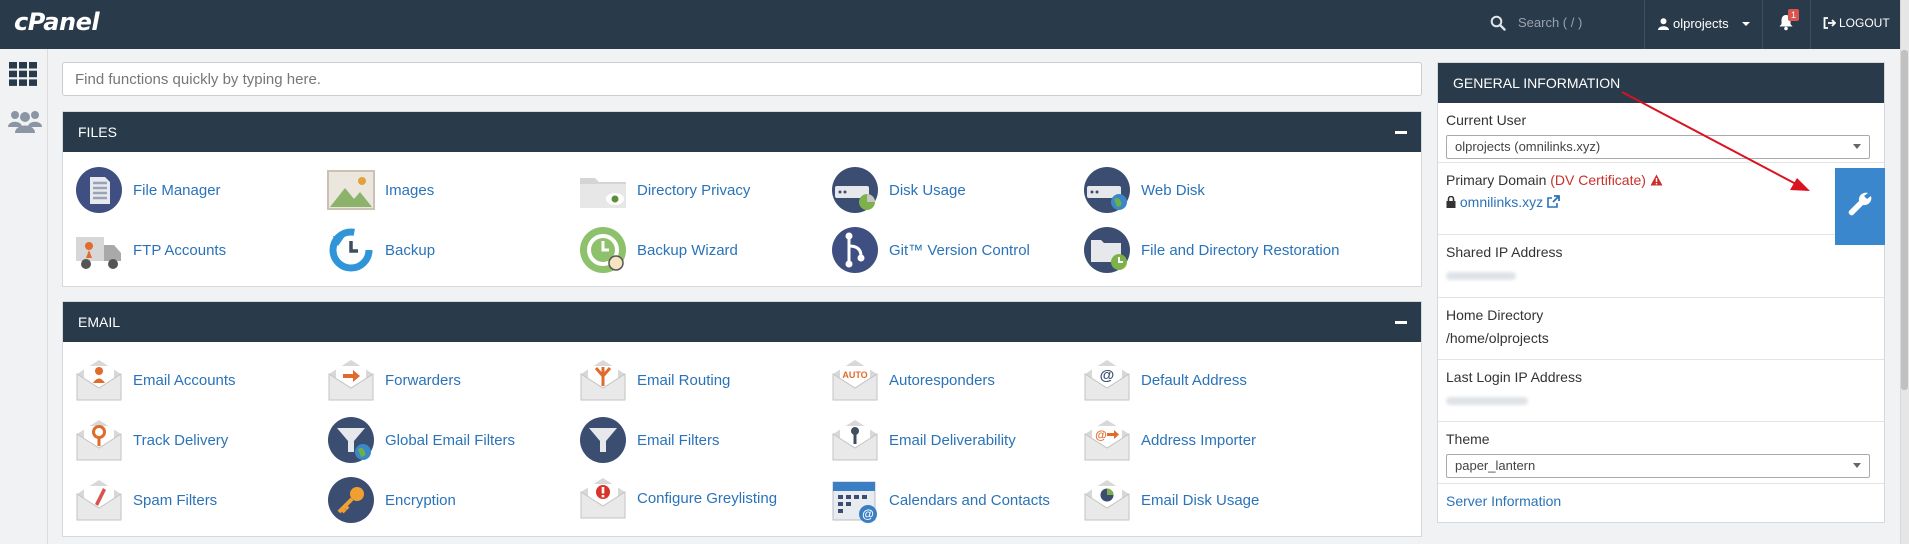 The image size is (1909, 544). Describe the element at coordinates (1715, 141) in the screenshot. I see `annotation-arrow` at that location.